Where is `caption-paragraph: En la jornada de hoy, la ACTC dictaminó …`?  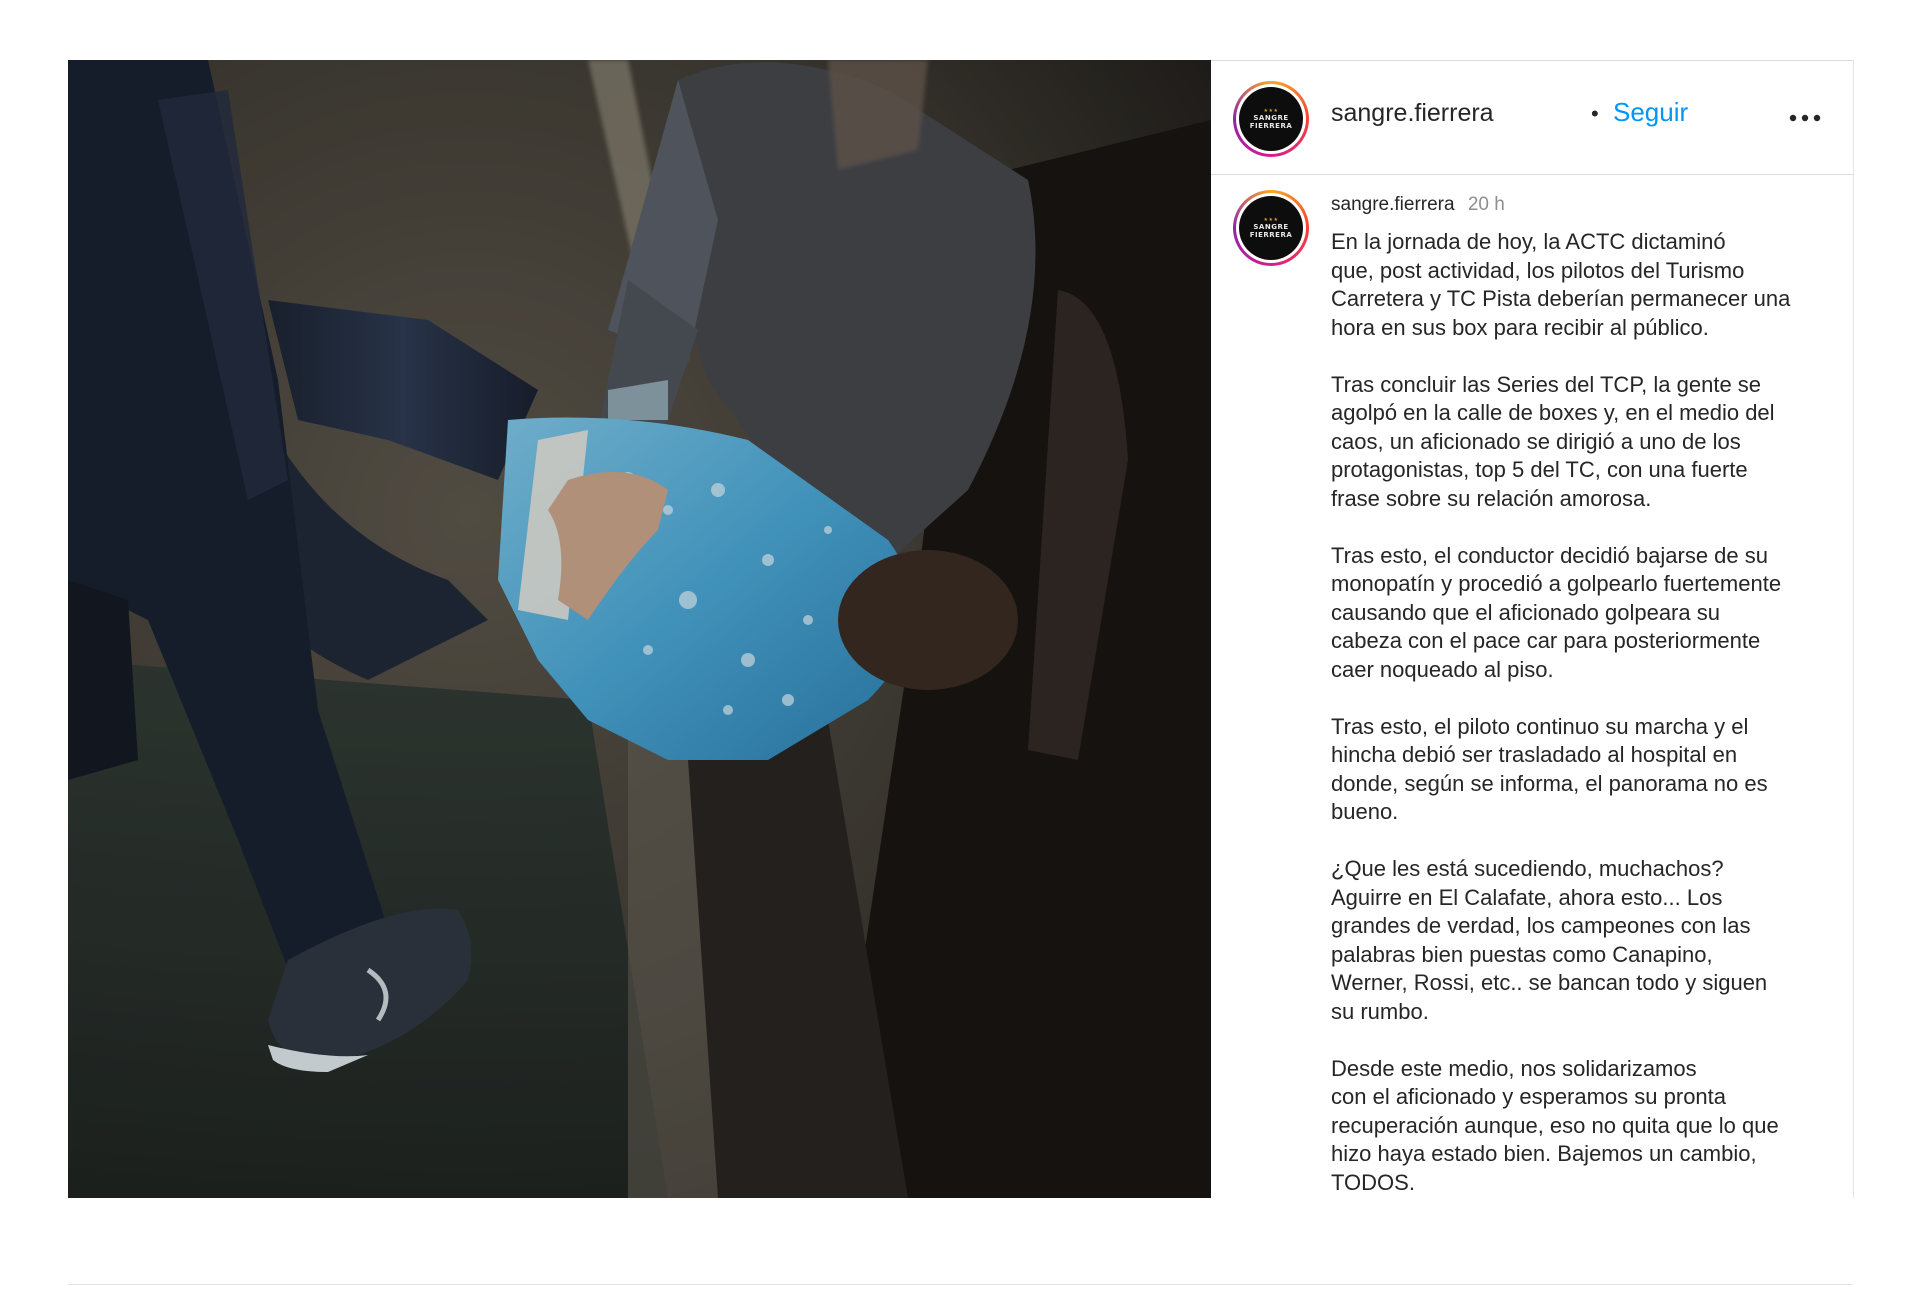 caption-paragraph: En la jornada de hoy, la ACTC dictaminó … is located at coordinates (1561, 284).